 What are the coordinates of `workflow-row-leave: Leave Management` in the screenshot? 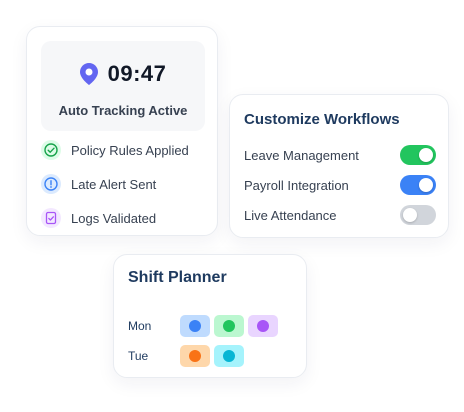 It's located at (340, 155).